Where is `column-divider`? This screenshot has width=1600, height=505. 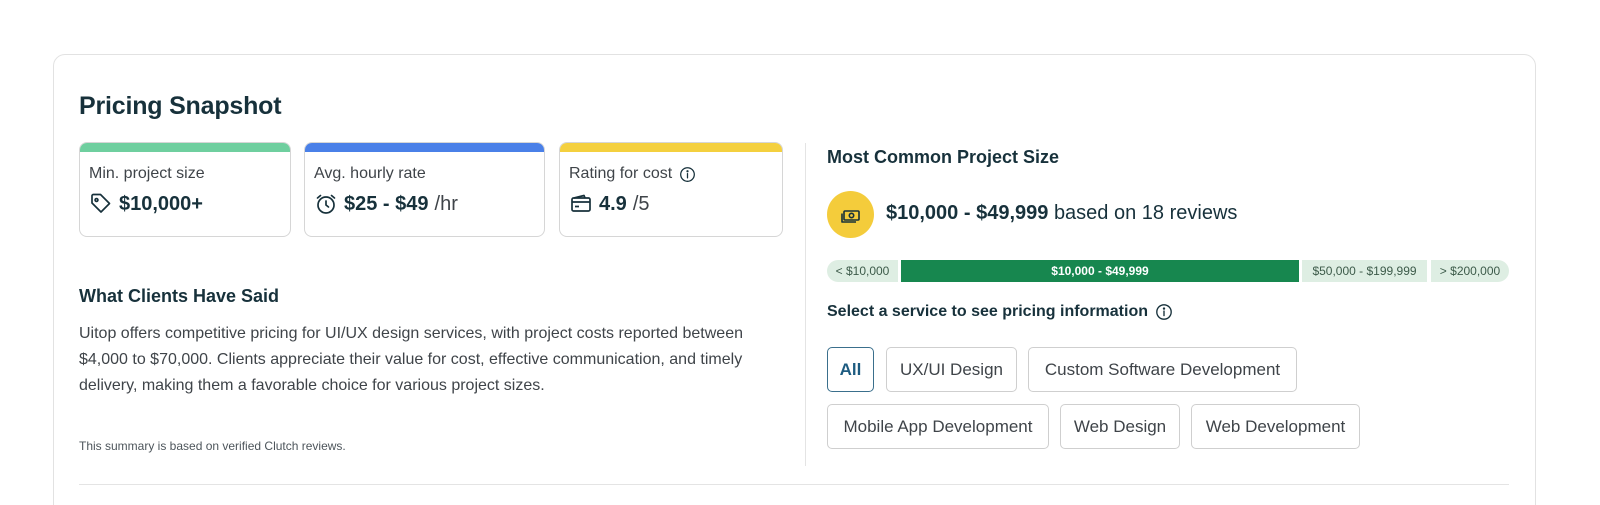 column-divider is located at coordinates (805, 304).